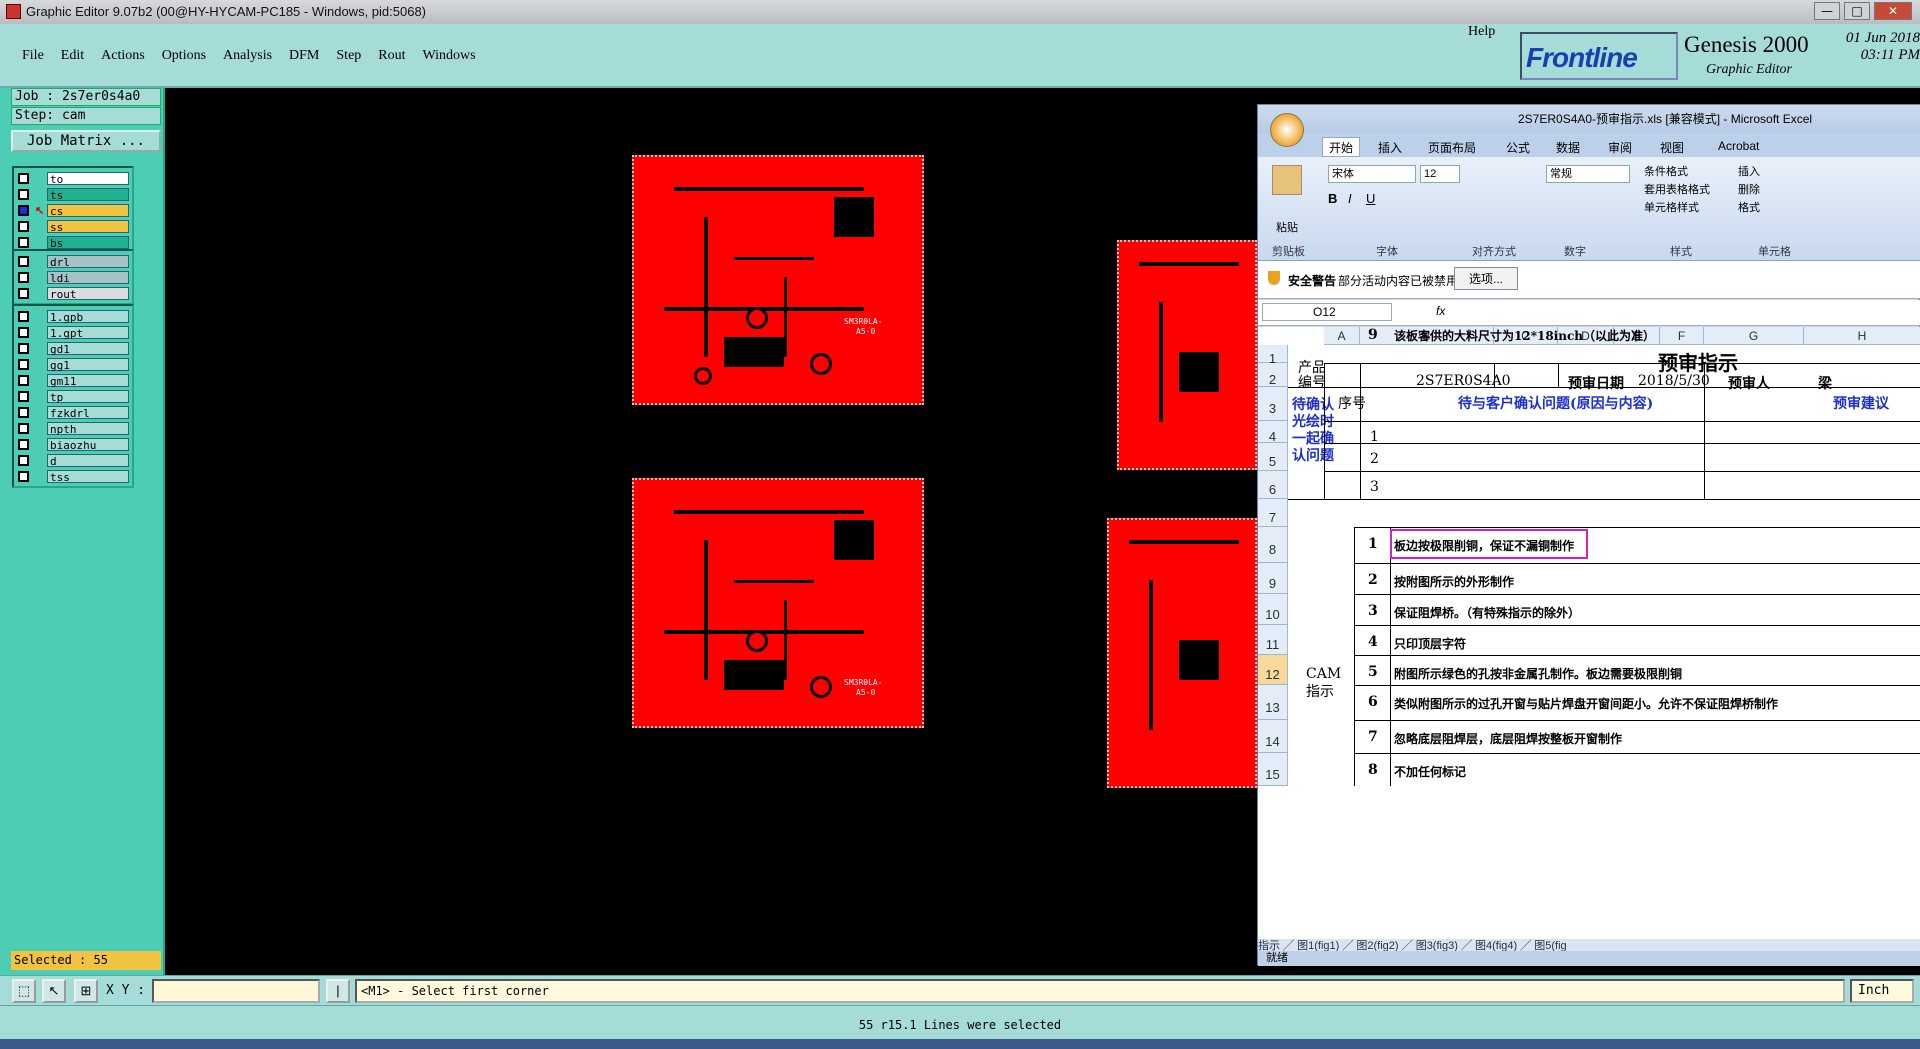 Image resolution: width=1920 pixels, height=1049 pixels. What do you see at coordinates (1273, 404) in the screenshot?
I see `row-header: 3` at bounding box center [1273, 404].